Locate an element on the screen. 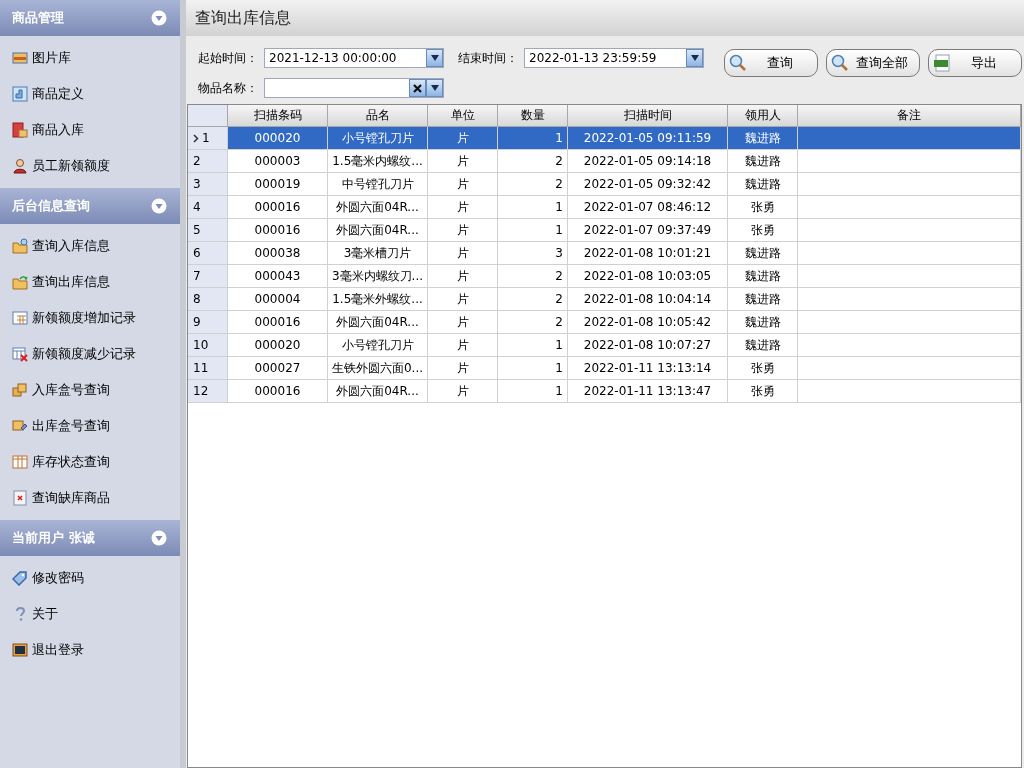  column-header: 品名 is located at coordinates (378, 116).